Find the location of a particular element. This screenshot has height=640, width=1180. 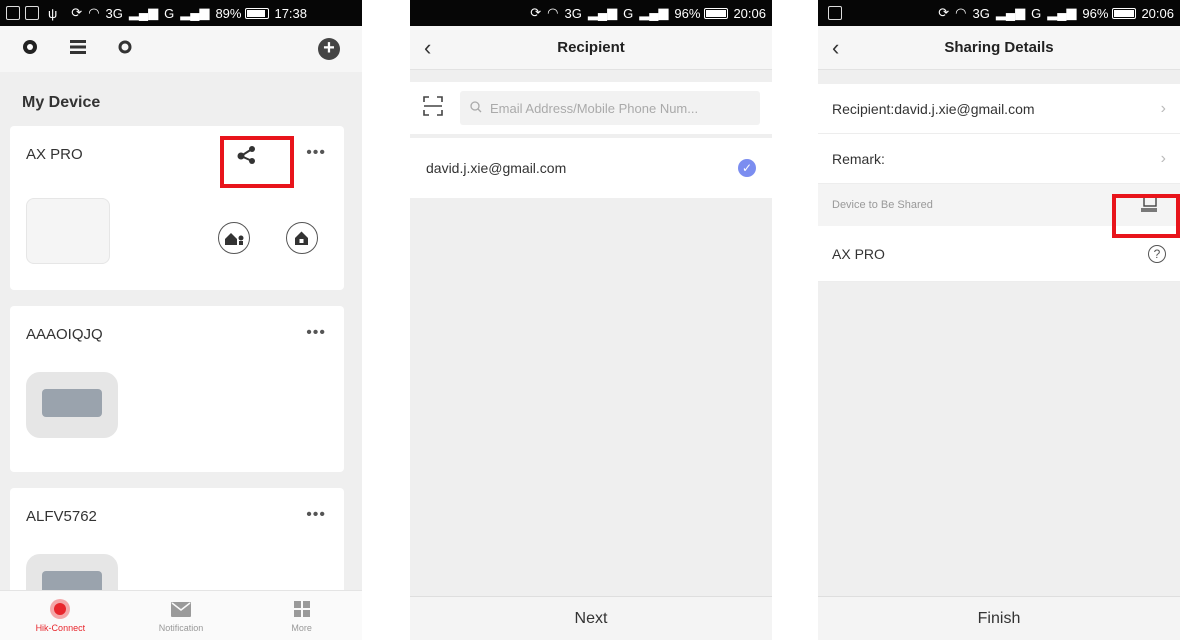

hik-connect-icon is located at coordinates (60, 609).